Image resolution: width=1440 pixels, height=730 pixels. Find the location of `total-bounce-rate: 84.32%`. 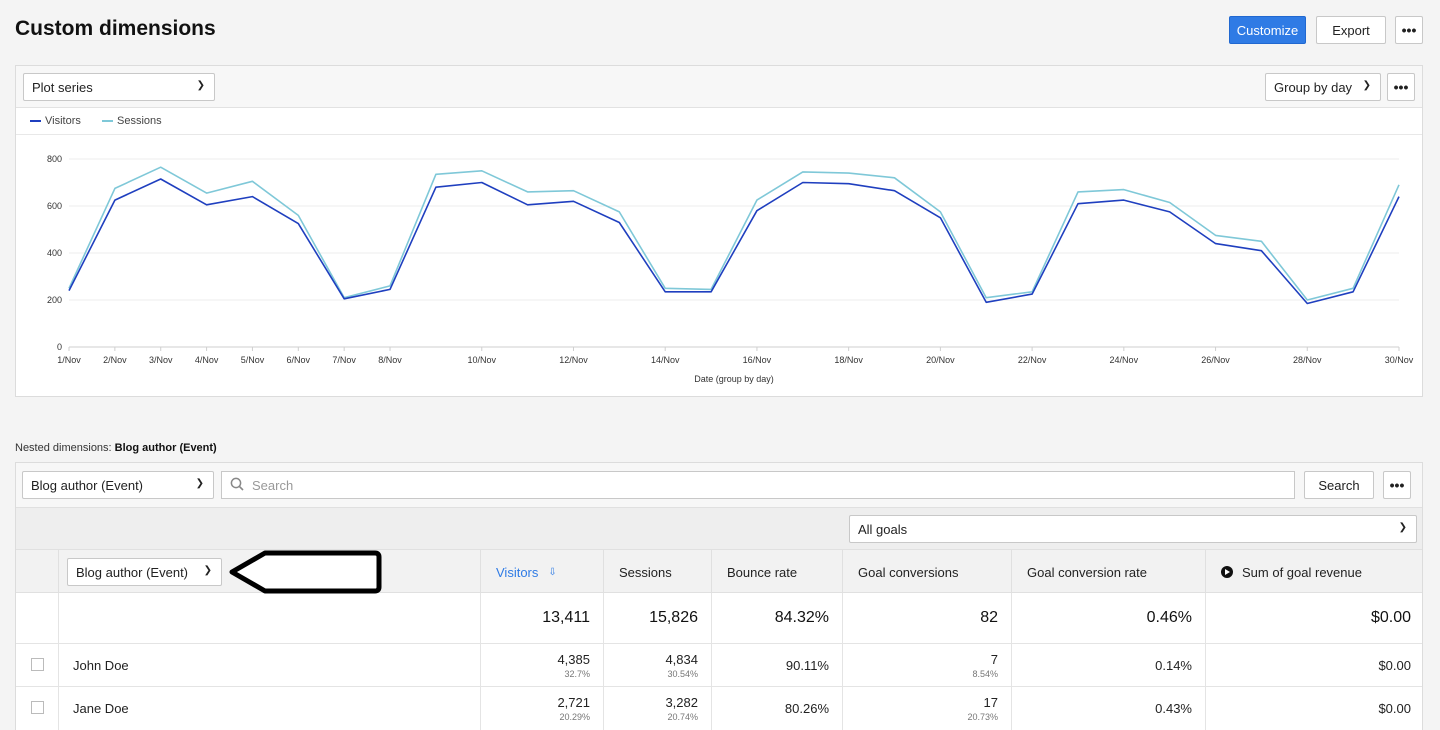

total-bounce-rate: 84.32% is located at coordinates (776, 618).